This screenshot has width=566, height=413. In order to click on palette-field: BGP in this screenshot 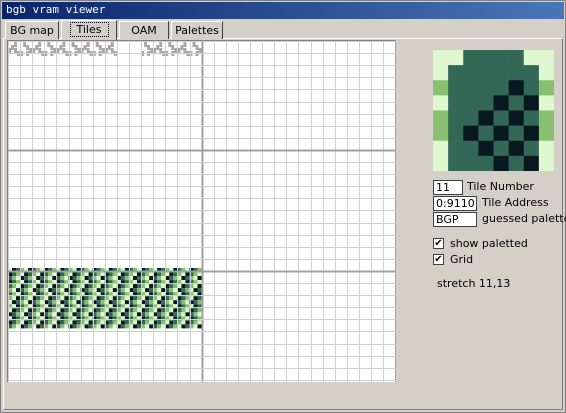, I will do `click(455, 219)`.